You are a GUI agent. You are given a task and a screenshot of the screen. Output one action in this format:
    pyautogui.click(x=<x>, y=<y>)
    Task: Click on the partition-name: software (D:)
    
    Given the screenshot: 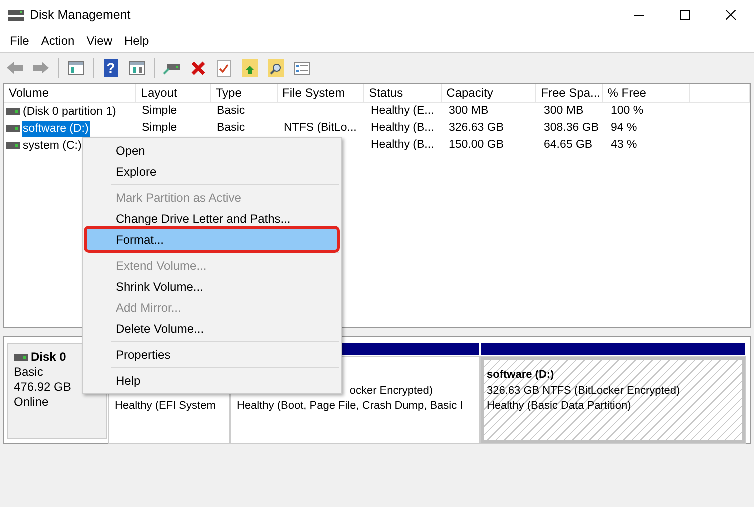 What is the action you would take?
    pyautogui.click(x=520, y=375)
    